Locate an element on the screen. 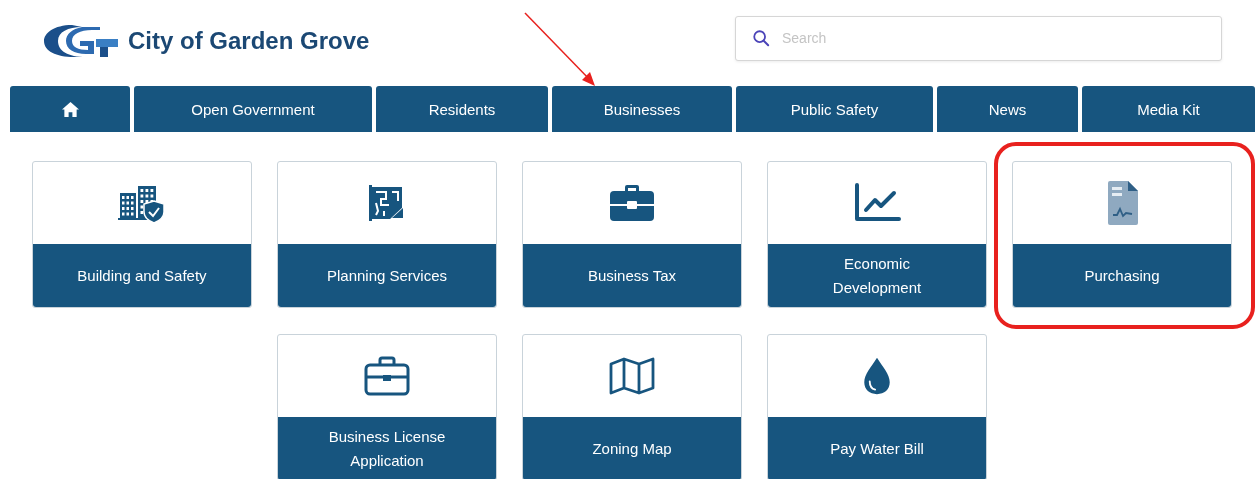 The image size is (1255, 479). nav-tab: Residents is located at coordinates (462, 109).